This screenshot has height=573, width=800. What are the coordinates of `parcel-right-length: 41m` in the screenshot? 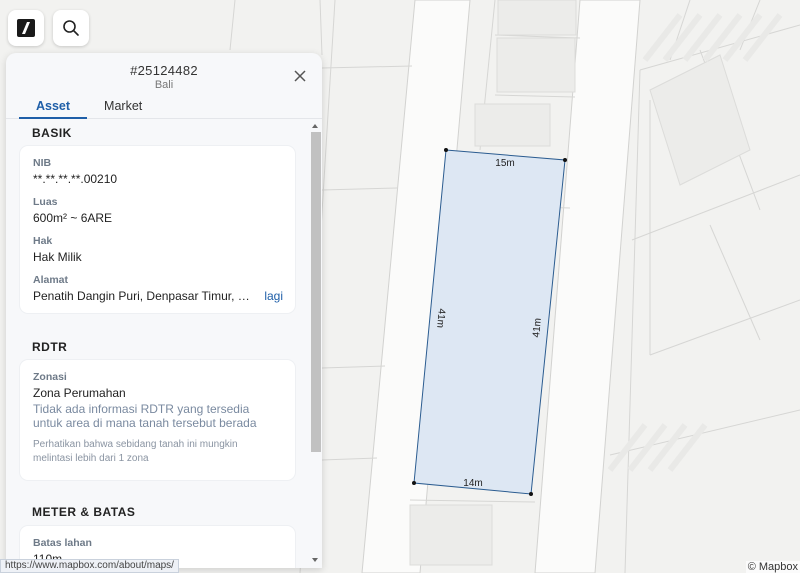 It's located at (537, 328).